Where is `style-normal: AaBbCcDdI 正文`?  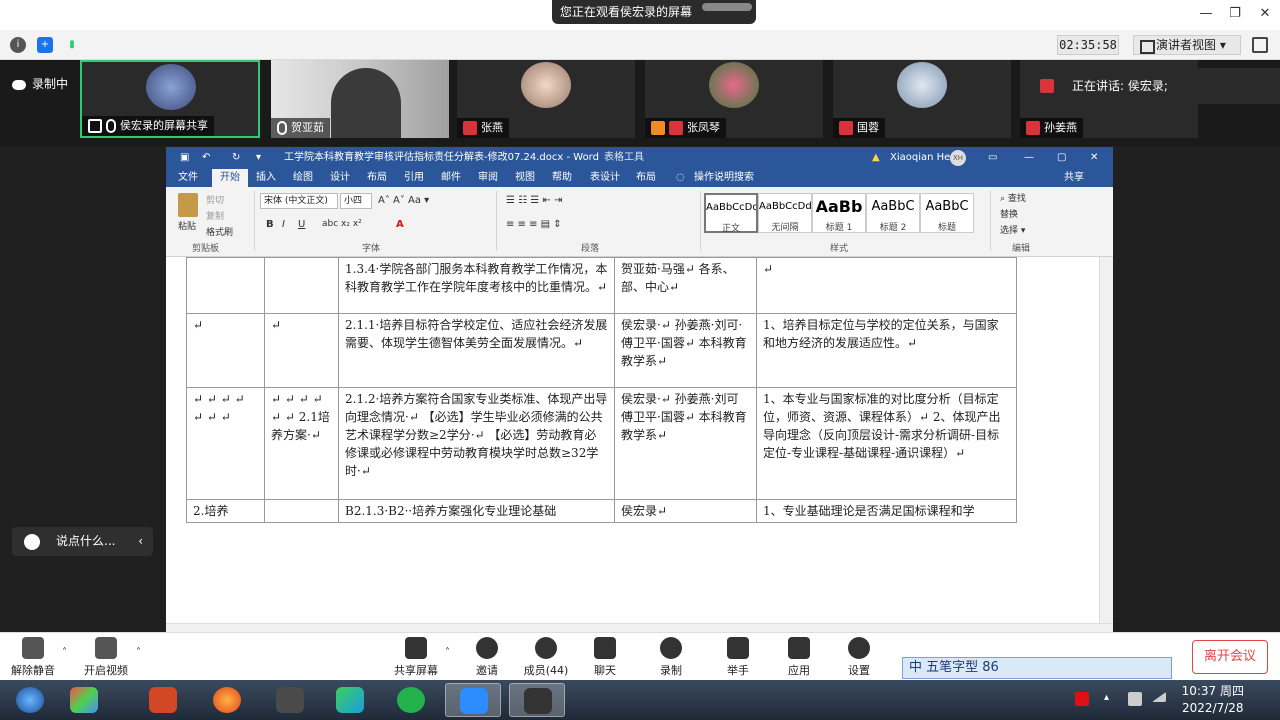
style-normal: AaBbCcDdI 正文 is located at coordinates (731, 213).